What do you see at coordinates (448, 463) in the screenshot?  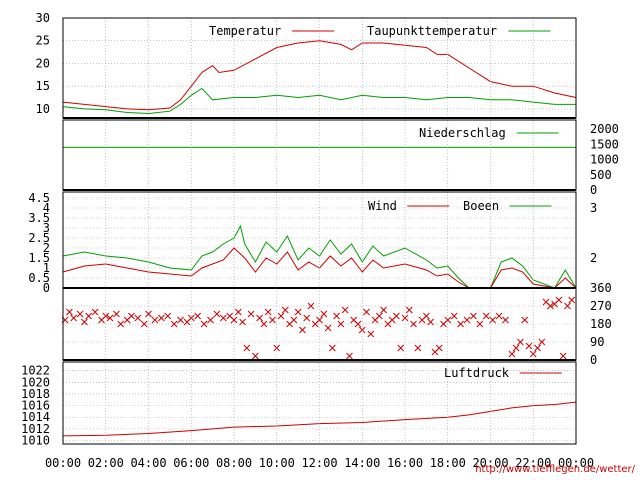 I see `x-tick-label: 18:00` at bounding box center [448, 463].